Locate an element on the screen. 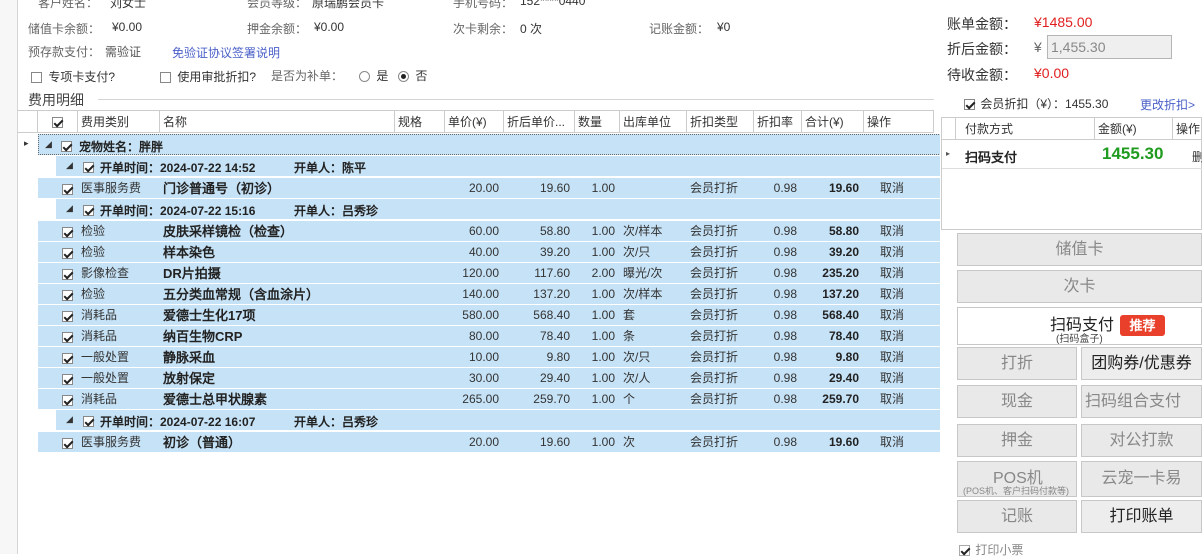  column-header-total: 合计(¥) is located at coordinates (833, 122).